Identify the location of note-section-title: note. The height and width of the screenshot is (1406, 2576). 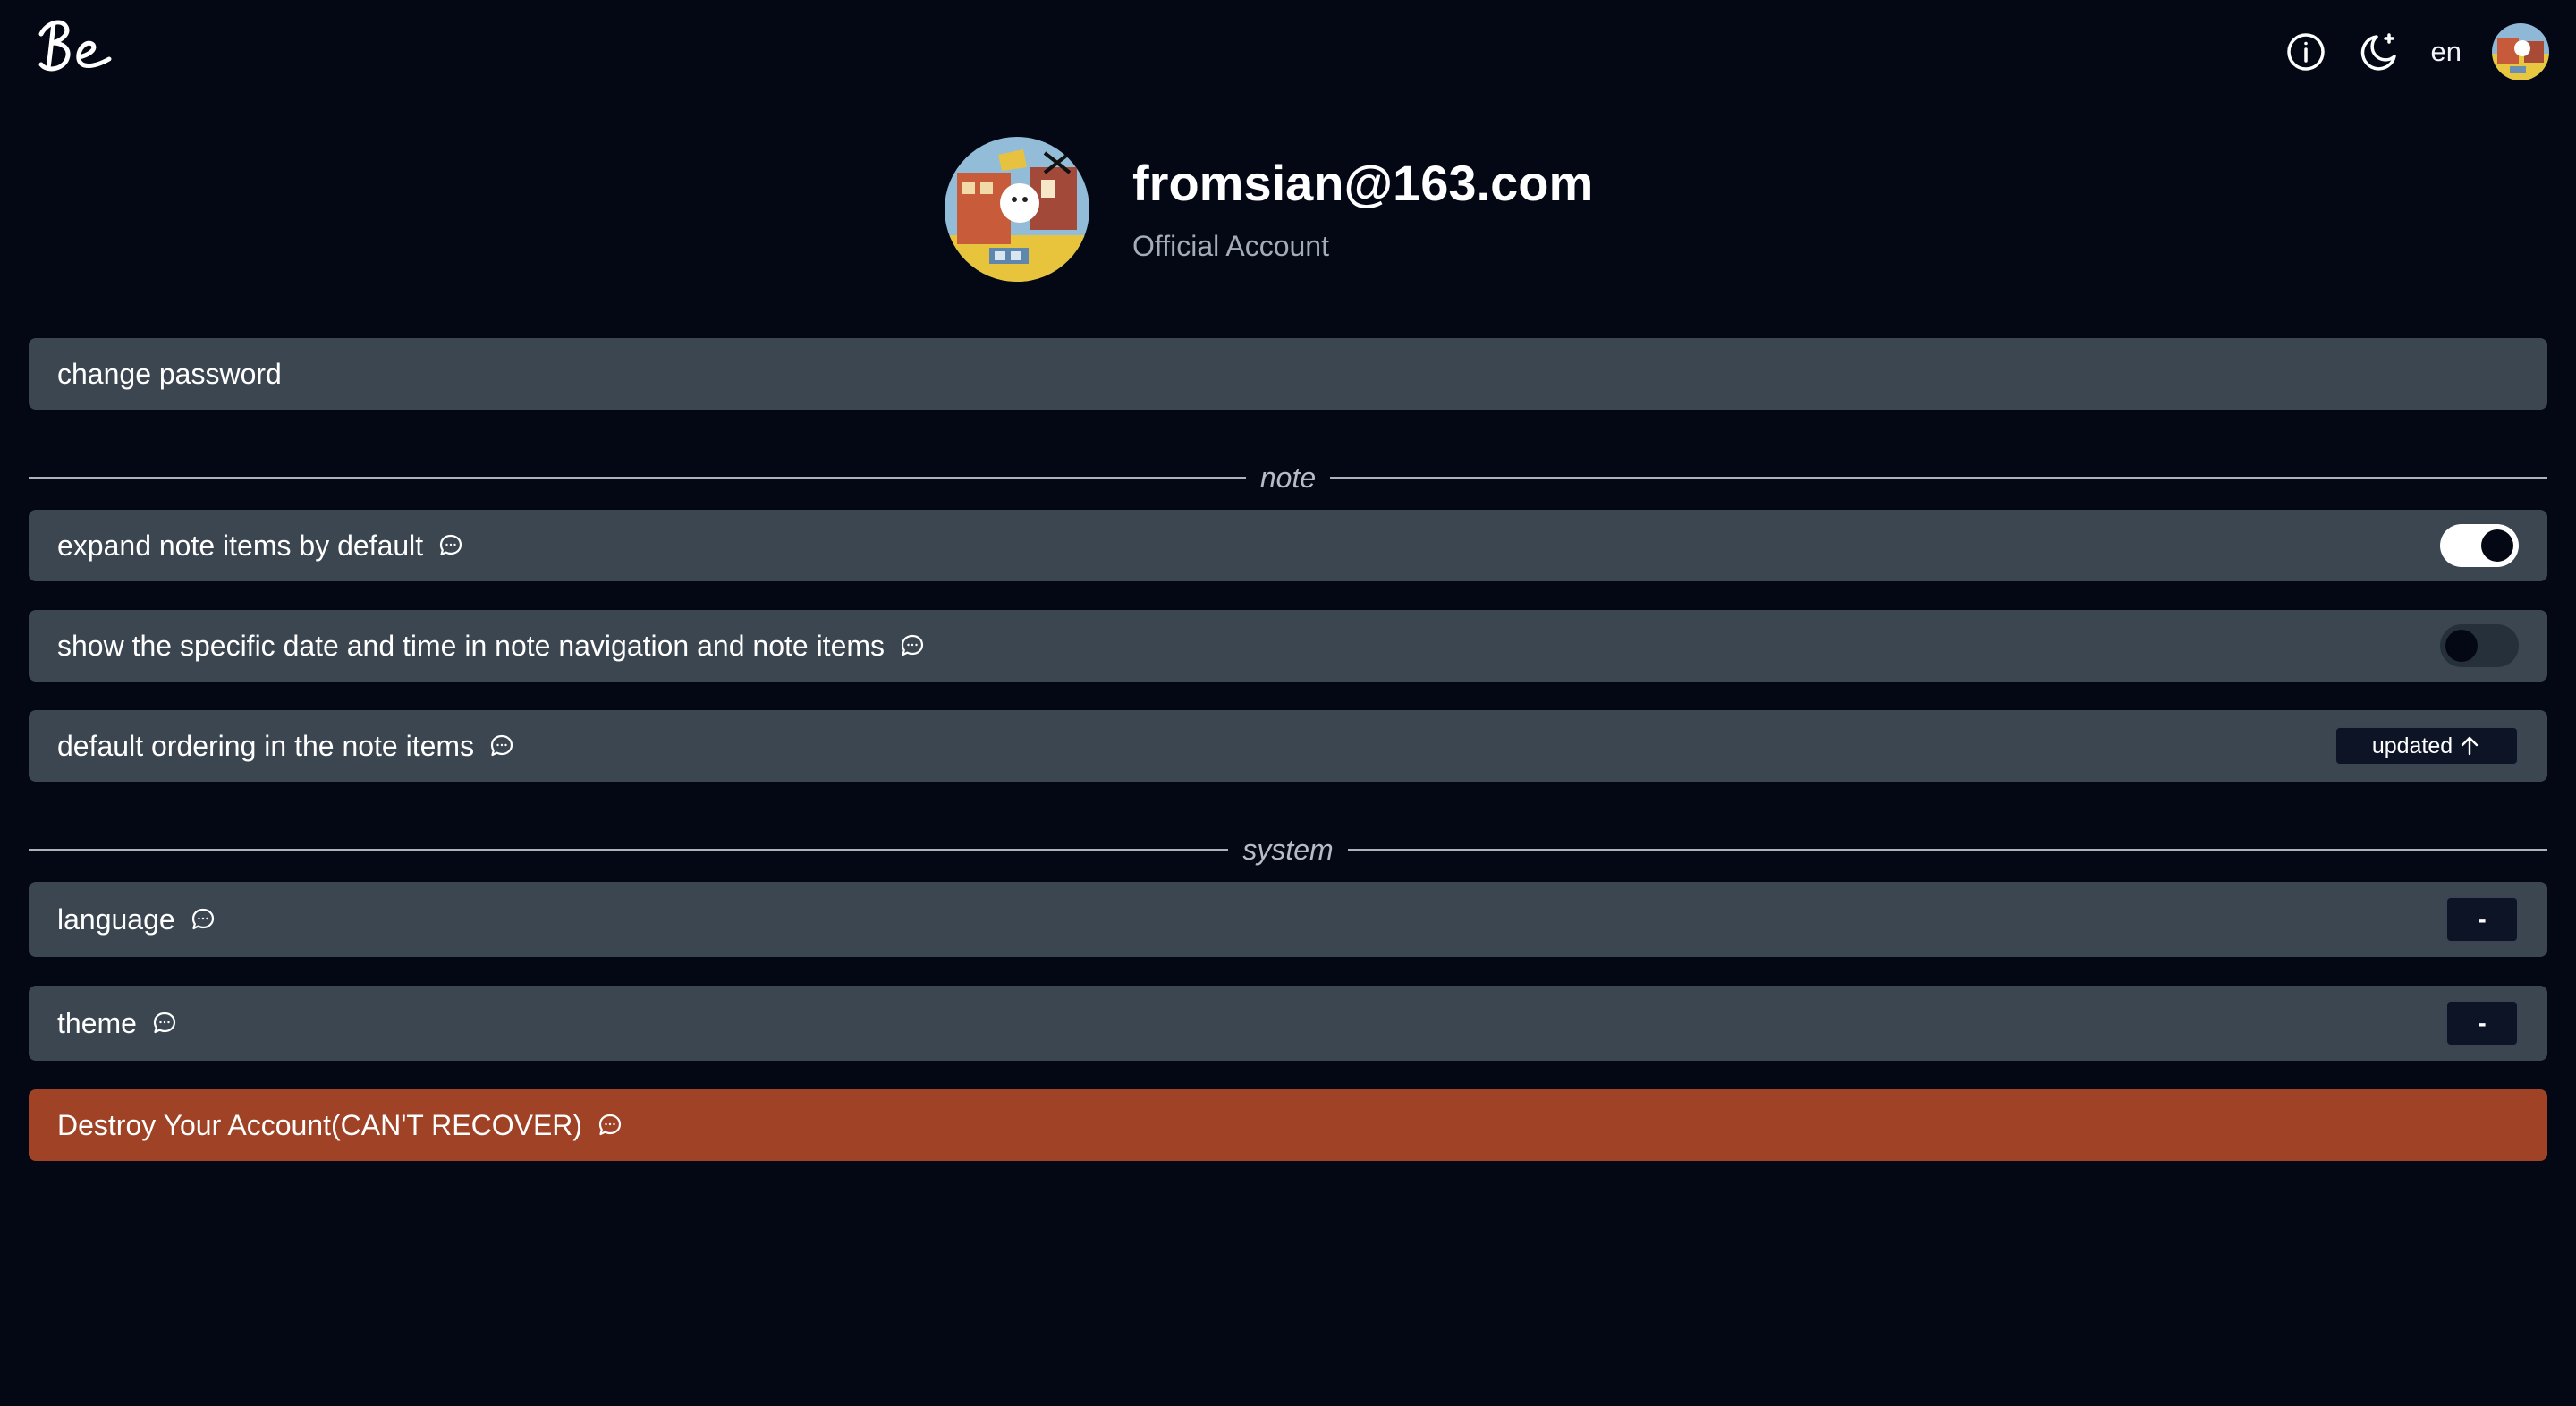
(1288, 478).